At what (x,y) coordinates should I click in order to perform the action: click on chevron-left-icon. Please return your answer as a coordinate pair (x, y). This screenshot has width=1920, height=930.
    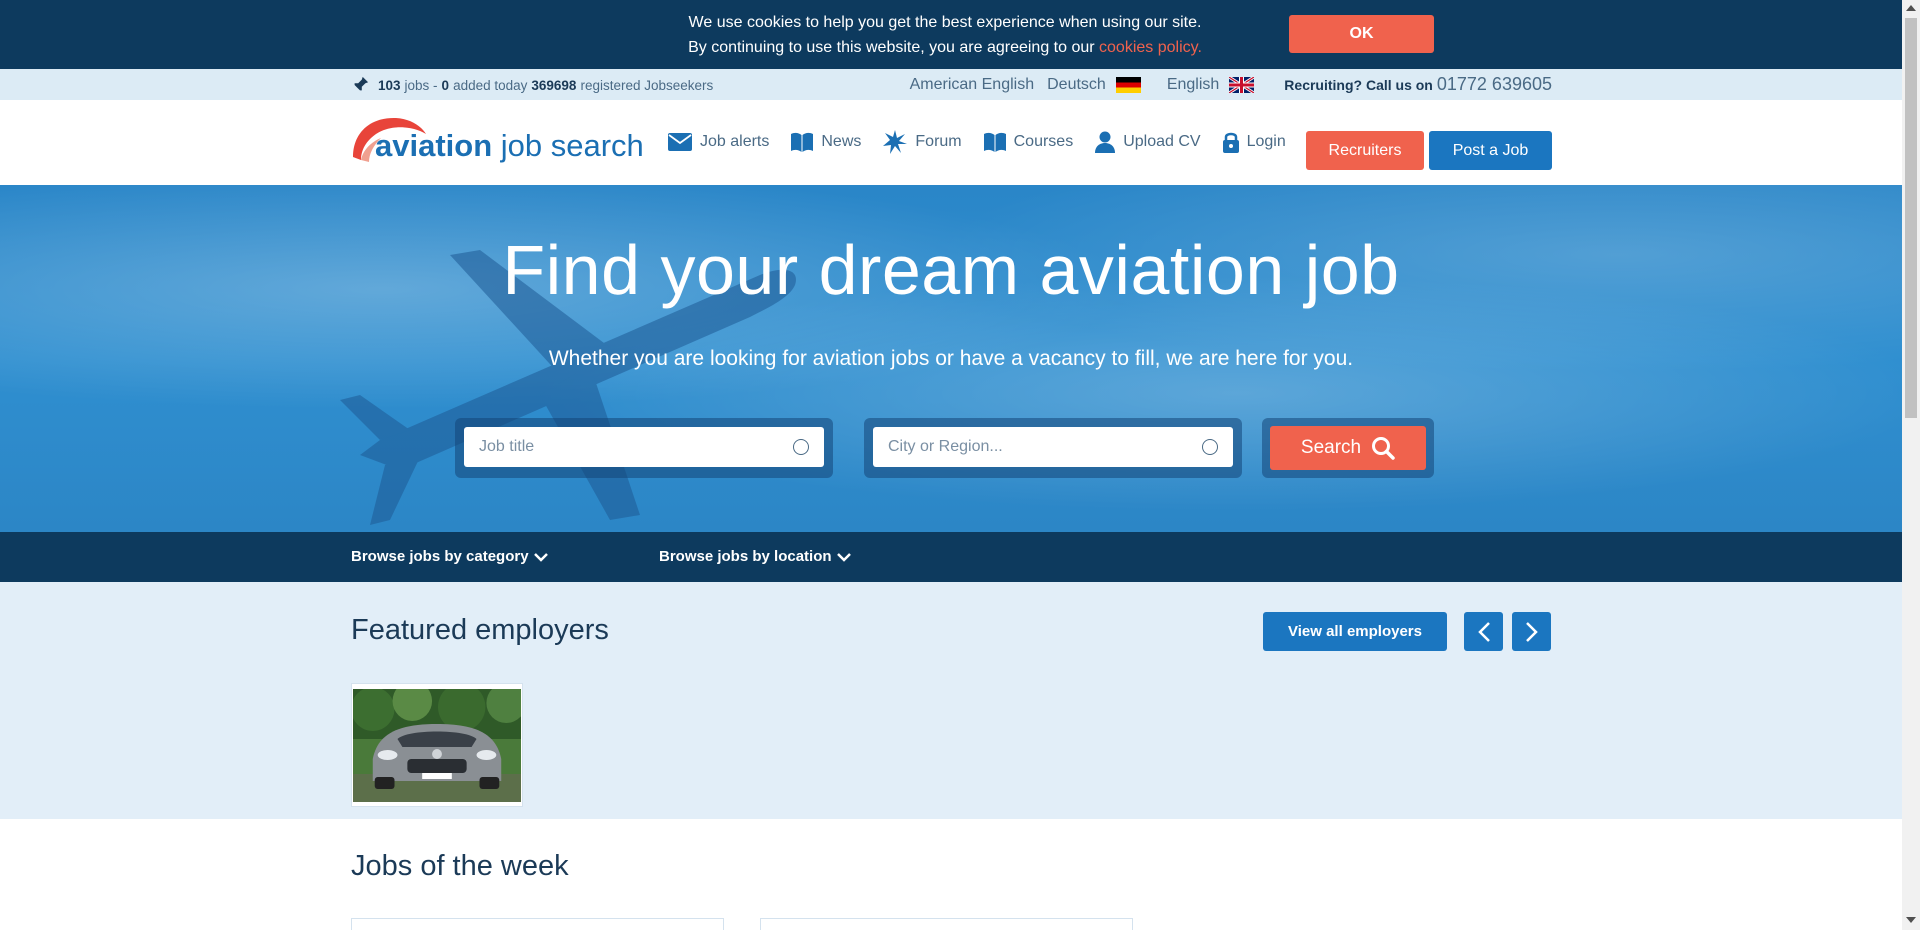
    Looking at the image, I should click on (1483, 631).